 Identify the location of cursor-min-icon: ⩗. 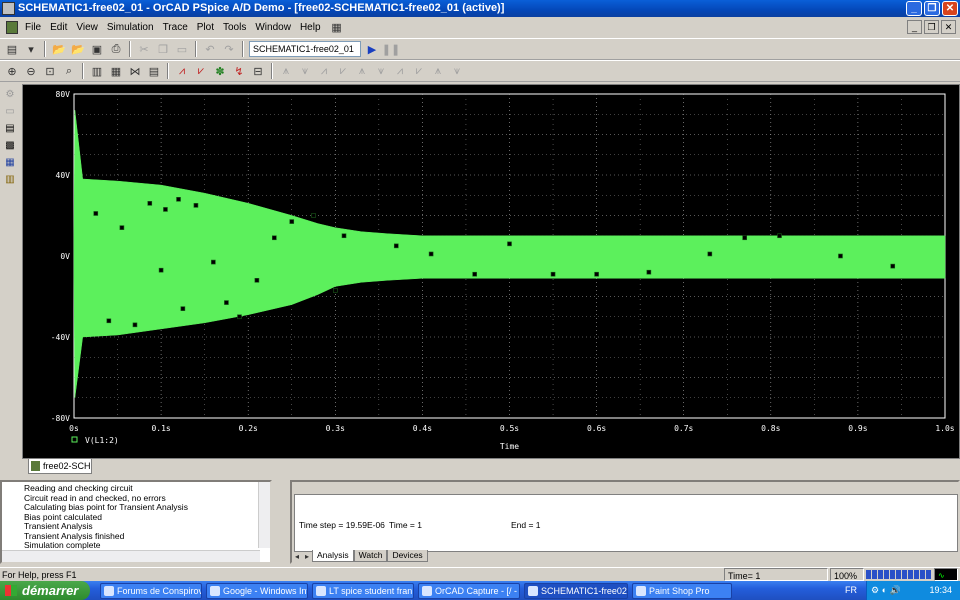
(343, 71).